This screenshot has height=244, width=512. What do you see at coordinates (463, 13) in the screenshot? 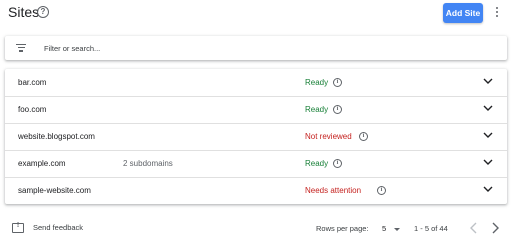
I see `add-site-button: Add Site` at bounding box center [463, 13].